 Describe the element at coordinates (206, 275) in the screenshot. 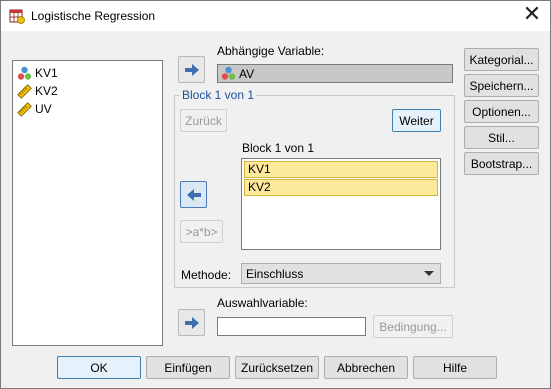

I see `method-label: Methode:` at that location.